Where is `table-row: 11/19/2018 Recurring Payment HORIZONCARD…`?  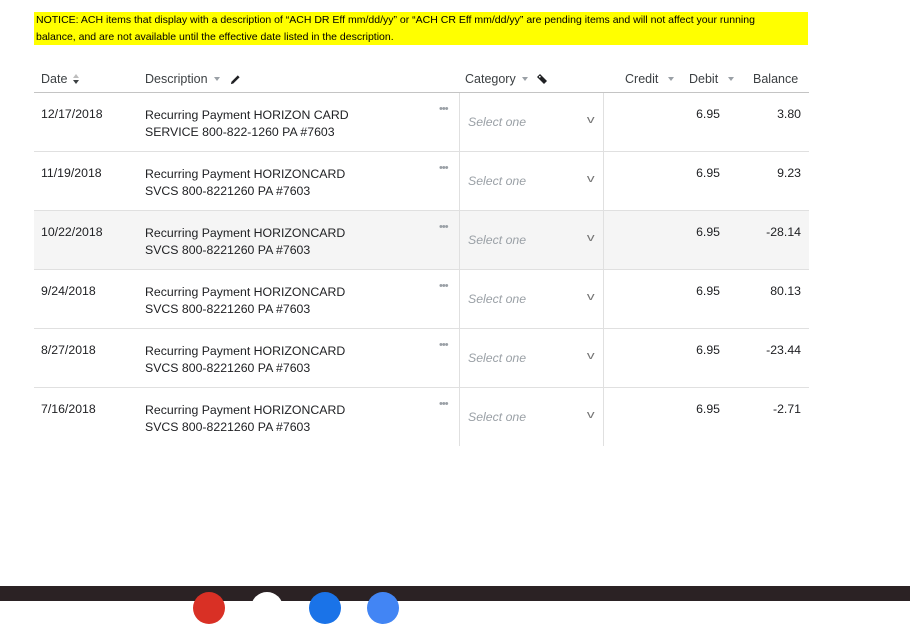 table-row: 11/19/2018 Recurring Payment HORIZONCARD… is located at coordinates (421, 181).